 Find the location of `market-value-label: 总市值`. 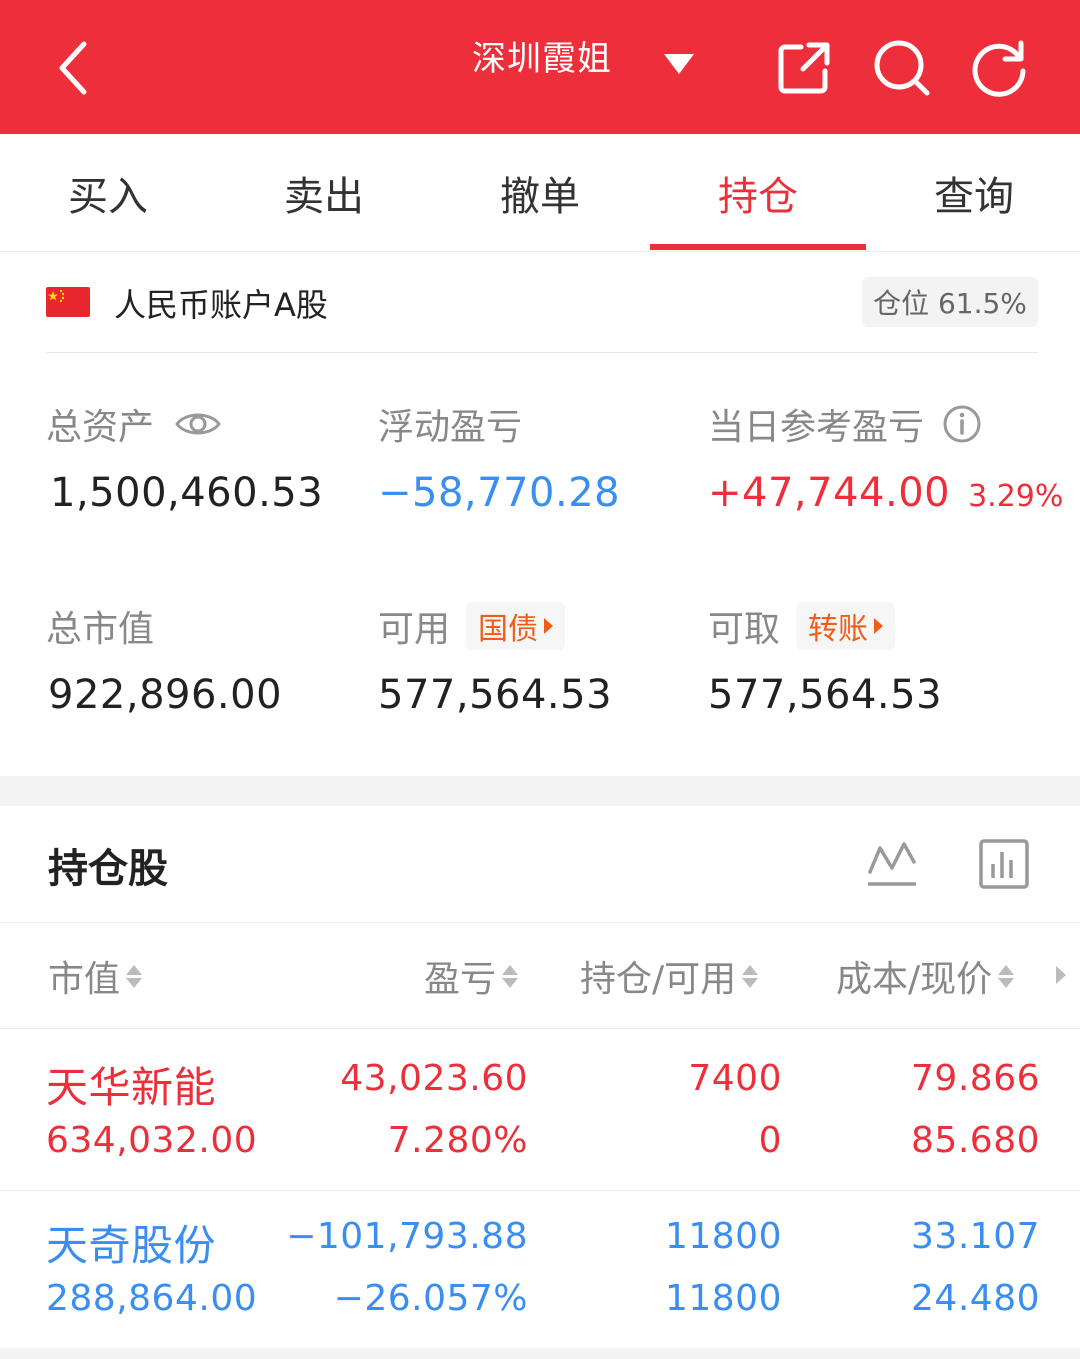

market-value-label: 总市值 is located at coordinates (100, 629).